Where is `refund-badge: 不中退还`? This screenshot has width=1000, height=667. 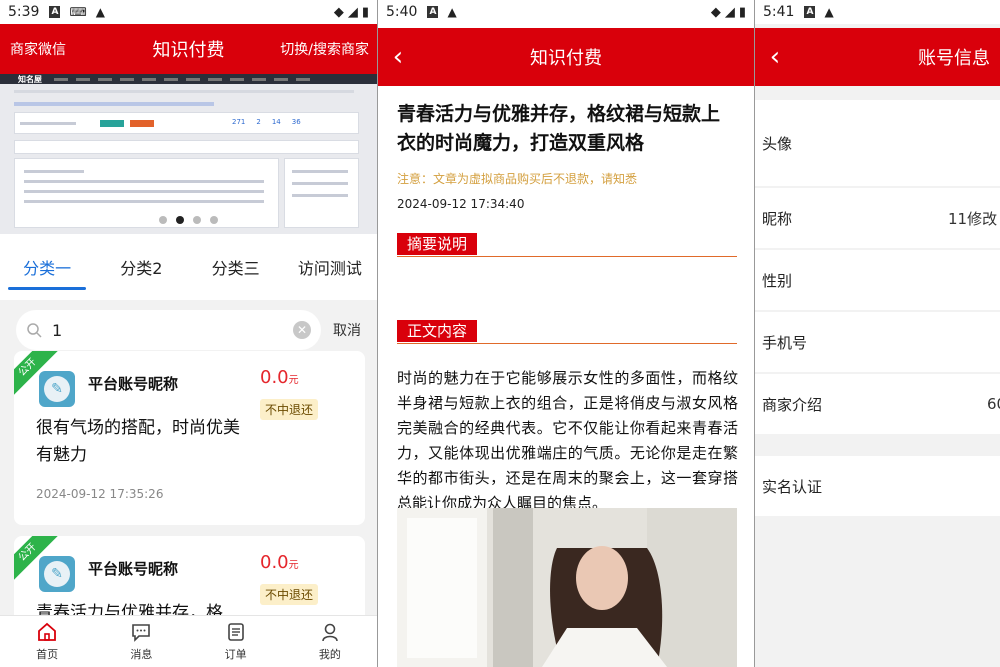
refund-badge: 不中退还 is located at coordinates (289, 409).